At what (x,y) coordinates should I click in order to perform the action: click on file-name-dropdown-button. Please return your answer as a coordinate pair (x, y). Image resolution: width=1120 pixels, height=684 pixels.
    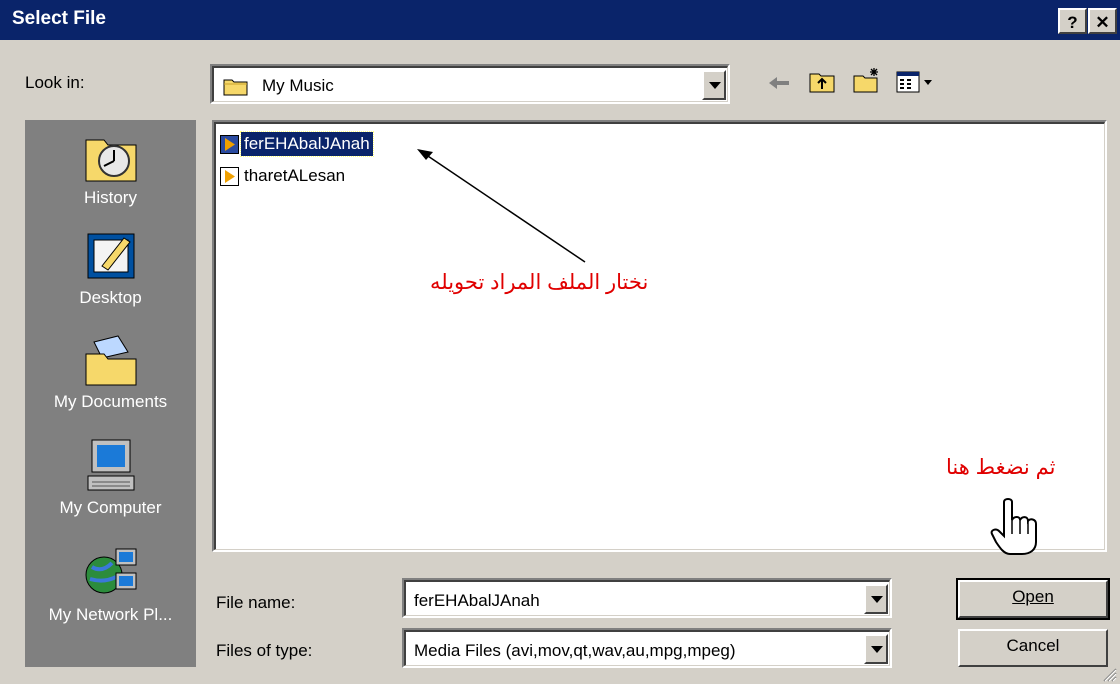
    Looking at the image, I should click on (876, 599).